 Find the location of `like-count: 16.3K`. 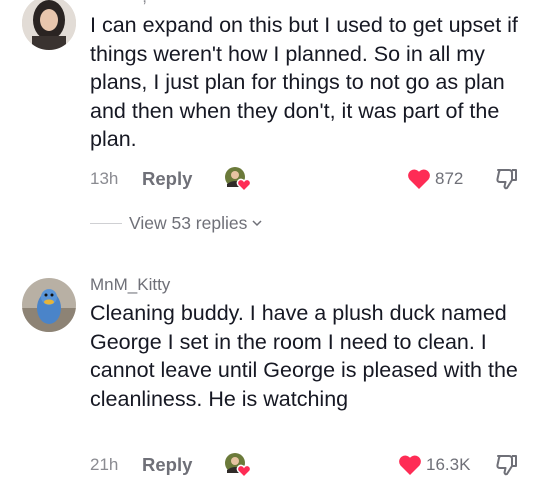

like-count: 16.3K is located at coordinates (448, 464).